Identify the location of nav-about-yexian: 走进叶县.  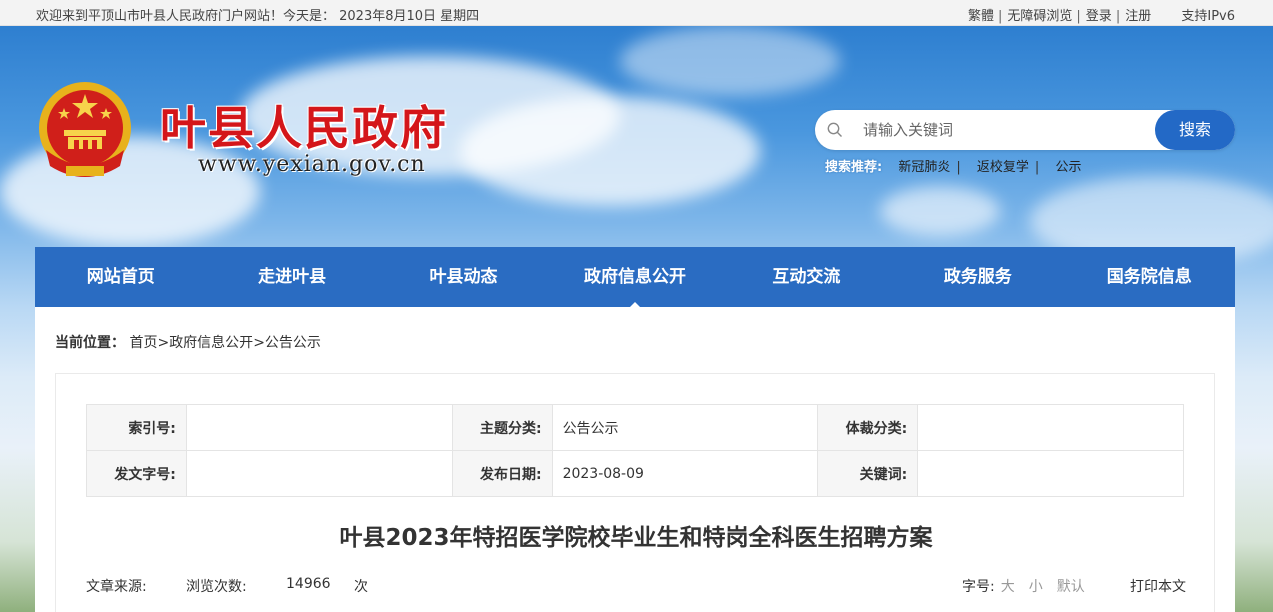
(291, 277).